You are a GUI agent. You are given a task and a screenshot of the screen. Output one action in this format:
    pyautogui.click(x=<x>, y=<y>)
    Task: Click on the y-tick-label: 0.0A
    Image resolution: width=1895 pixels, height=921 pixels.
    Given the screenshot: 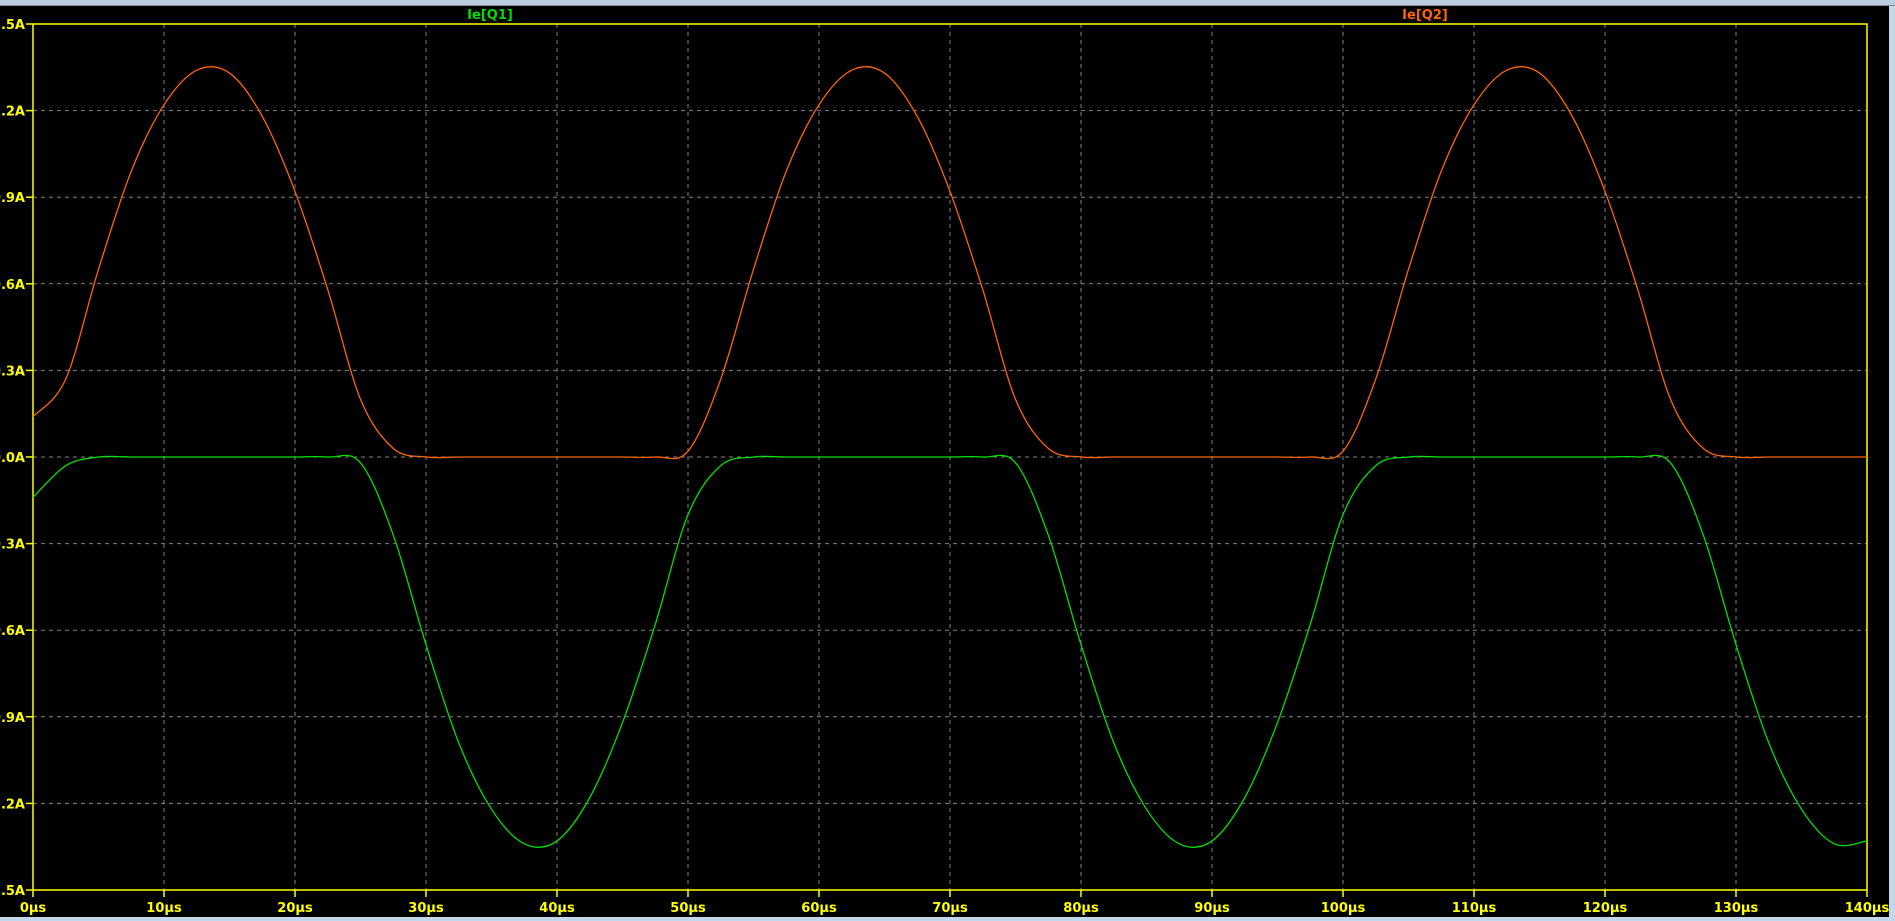 What is the action you would take?
    pyautogui.click(x=12, y=458)
    